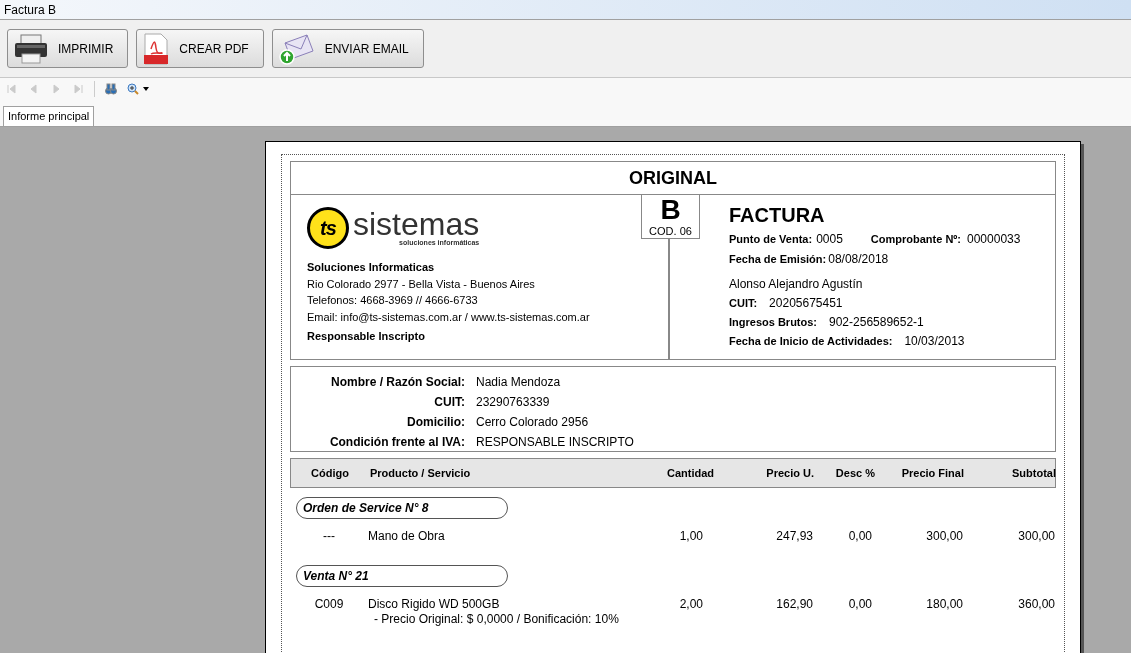  I want to click on column-header: Producto / Servicio, so click(420, 473).